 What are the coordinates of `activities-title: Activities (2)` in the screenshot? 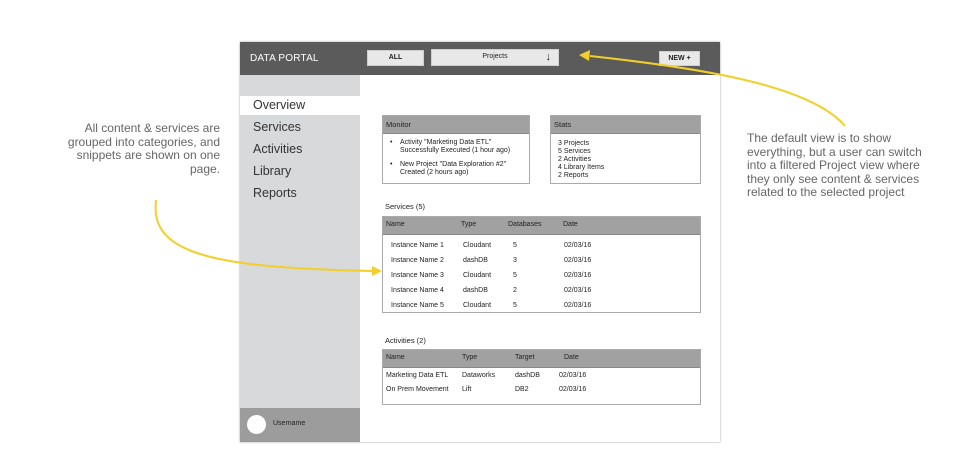 It's located at (405, 340).